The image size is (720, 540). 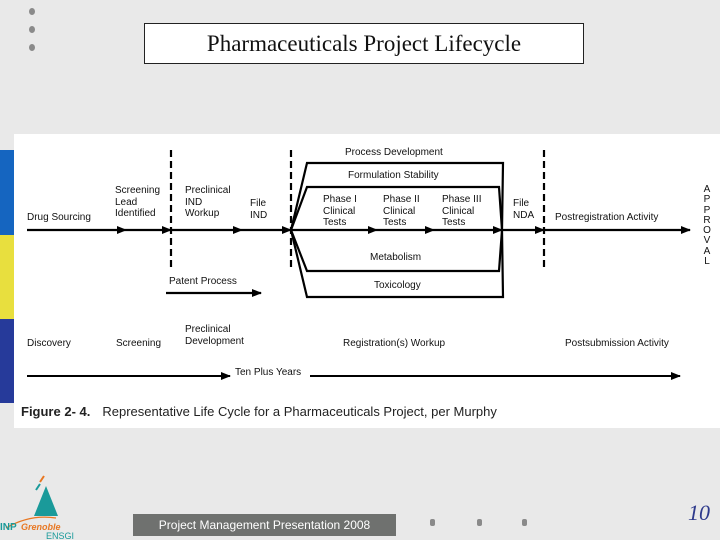 I want to click on page-number: 10, so click(x=699, y=512).